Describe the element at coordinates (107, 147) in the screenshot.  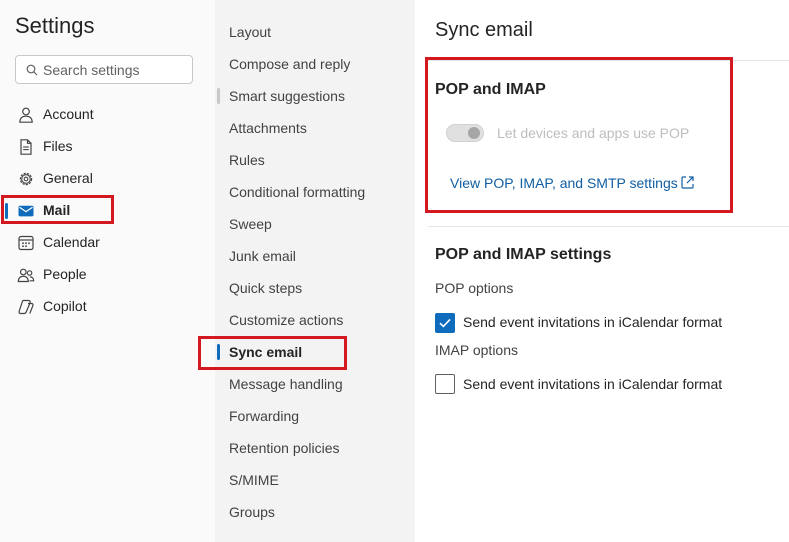
I see `nav-files: Files` at that location.